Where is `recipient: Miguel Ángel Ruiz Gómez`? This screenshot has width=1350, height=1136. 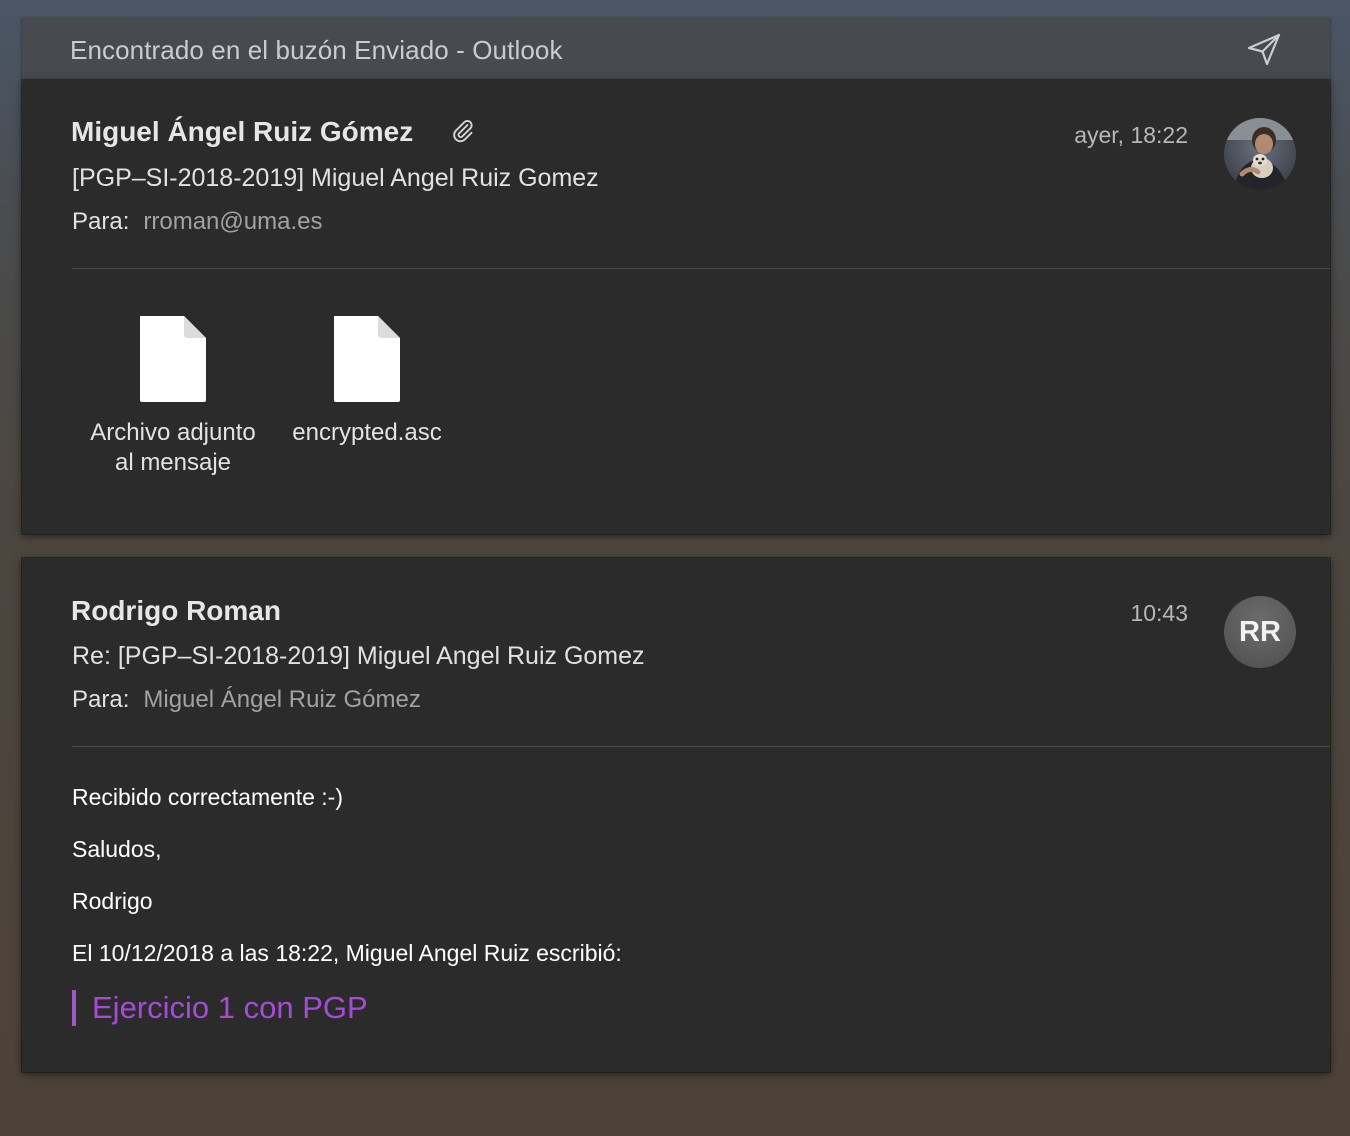 recipient: Miguel Ángel Ruiz Gómez is located at coordinates (281, 699).